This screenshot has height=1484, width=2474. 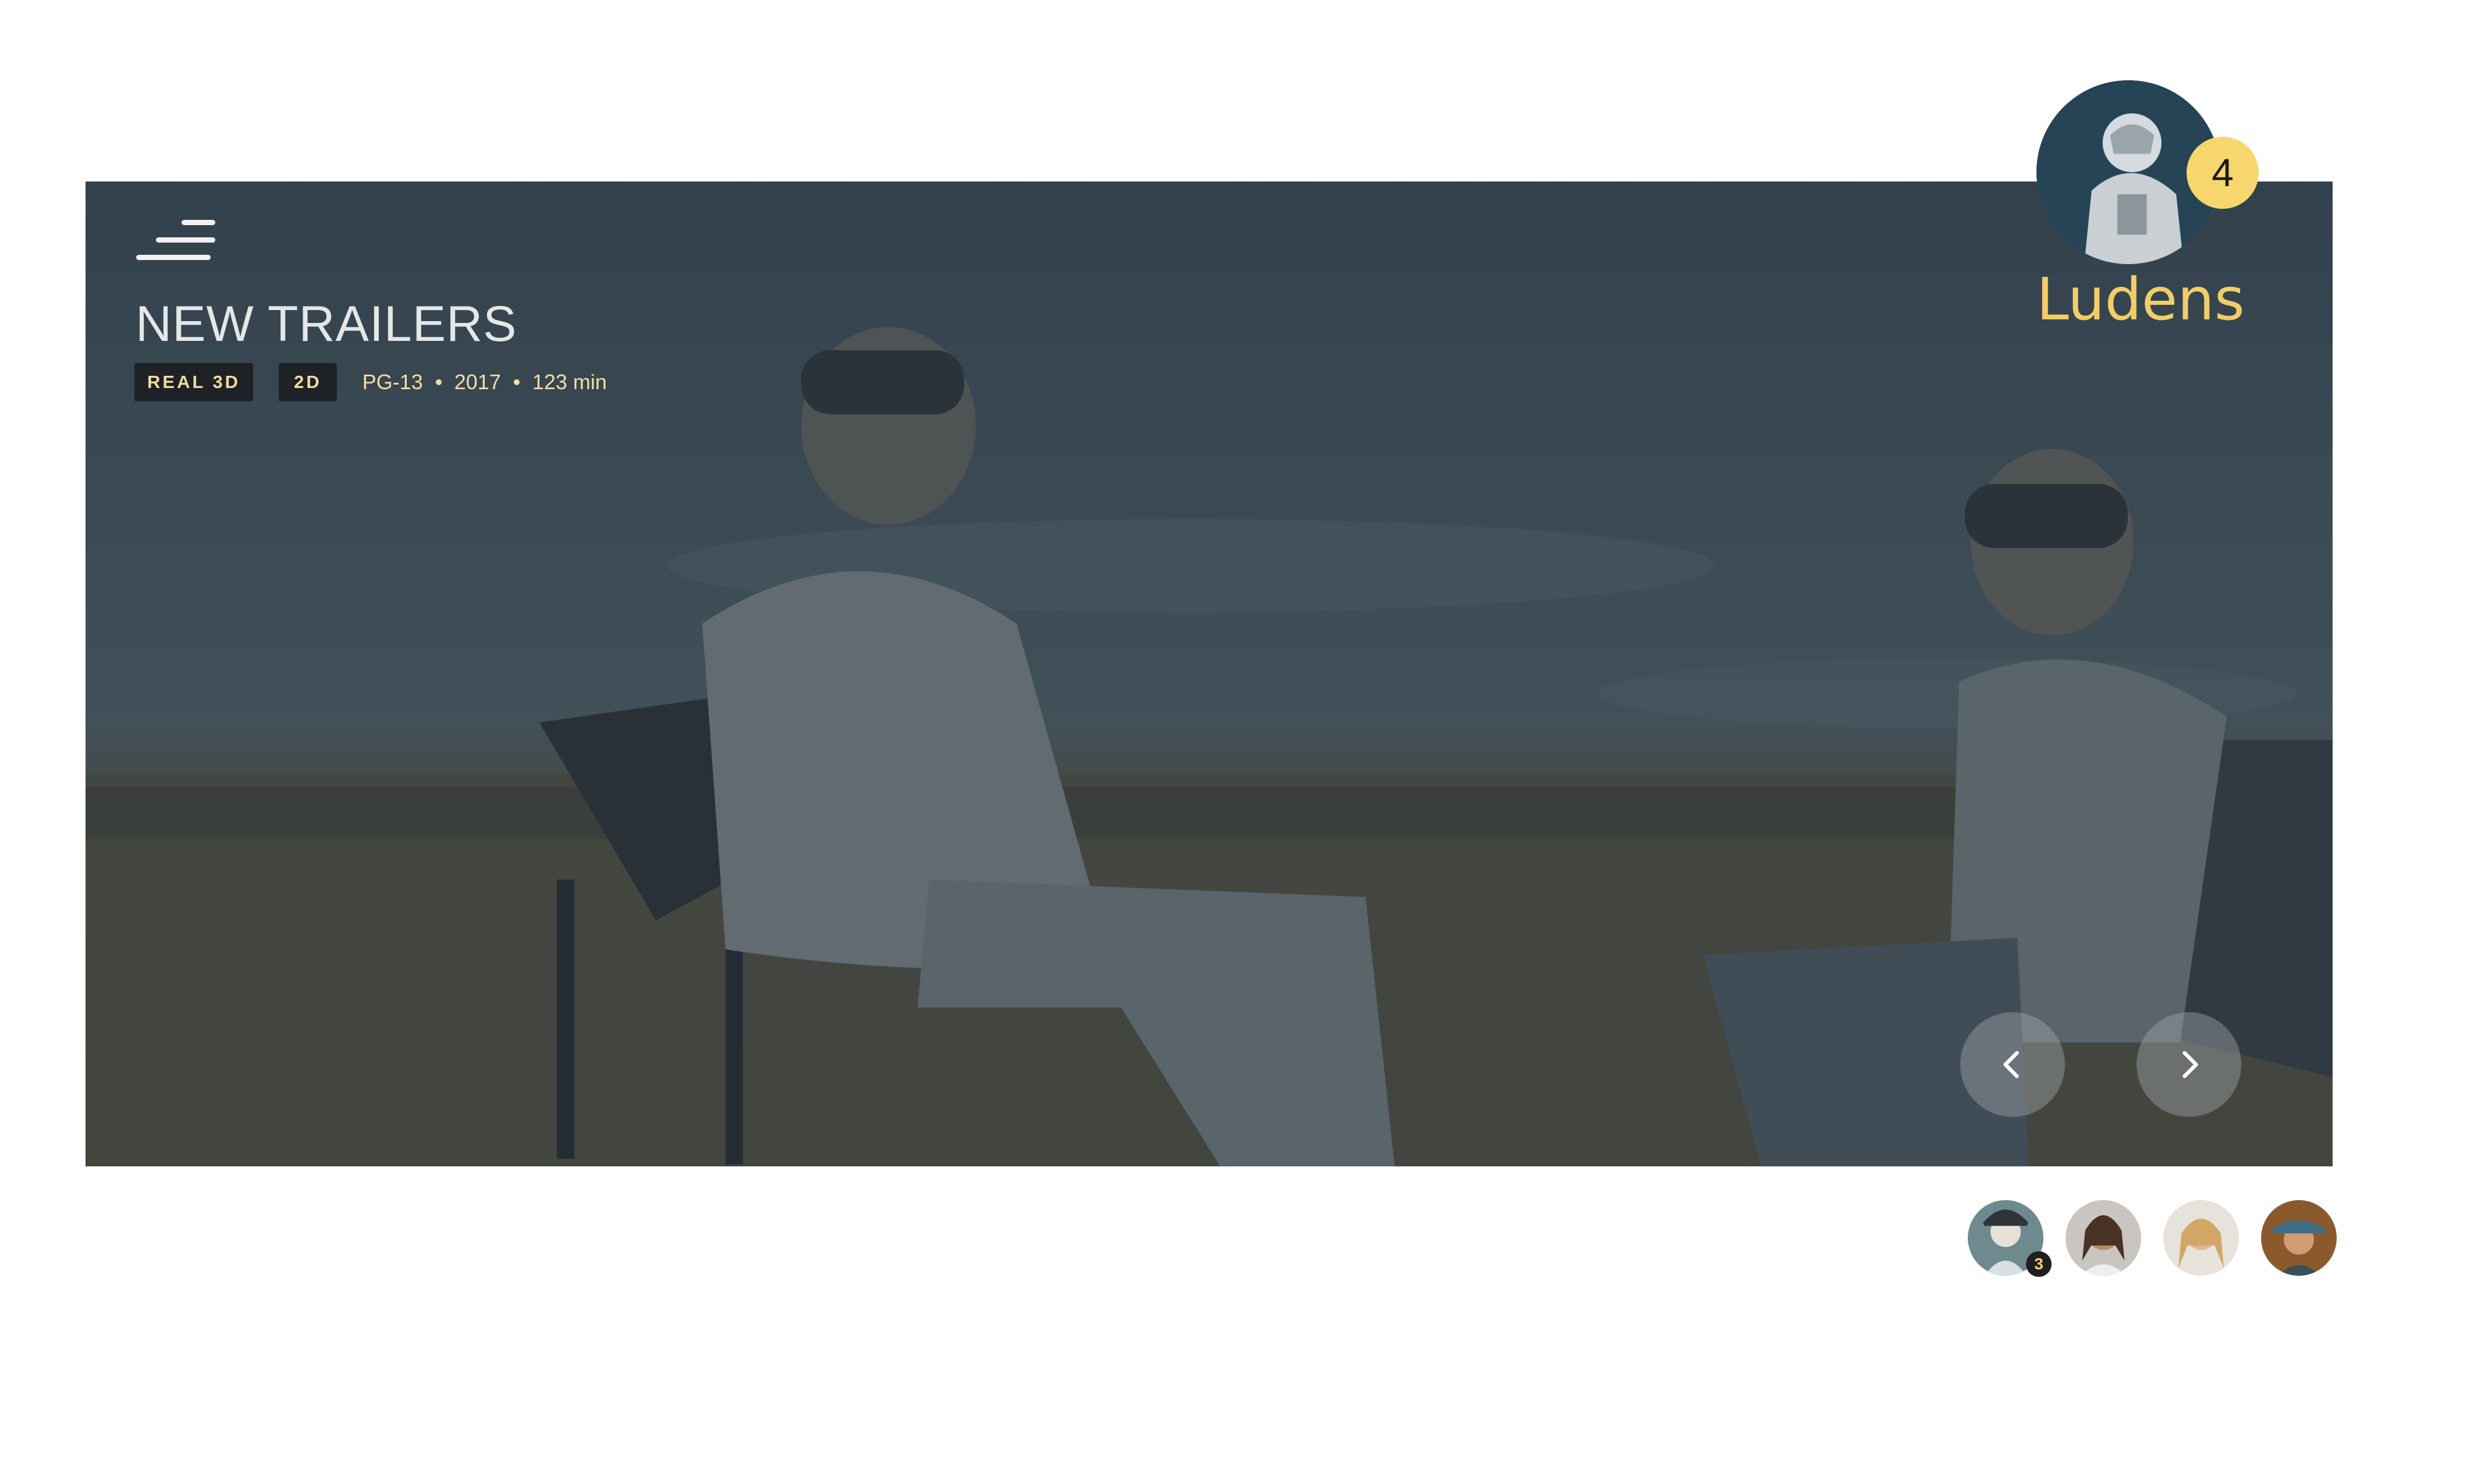 What do you see at coordinates (308, 382) in the screenshot?
I see `format-badge-2d: 2D` at bounding box center [308, 382].